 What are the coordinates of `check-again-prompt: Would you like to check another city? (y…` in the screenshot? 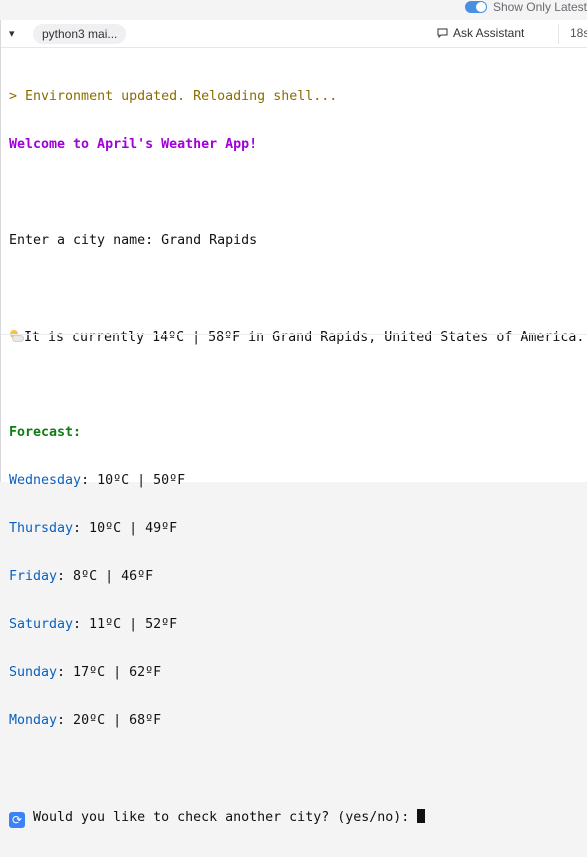 It's located at (221, 817).